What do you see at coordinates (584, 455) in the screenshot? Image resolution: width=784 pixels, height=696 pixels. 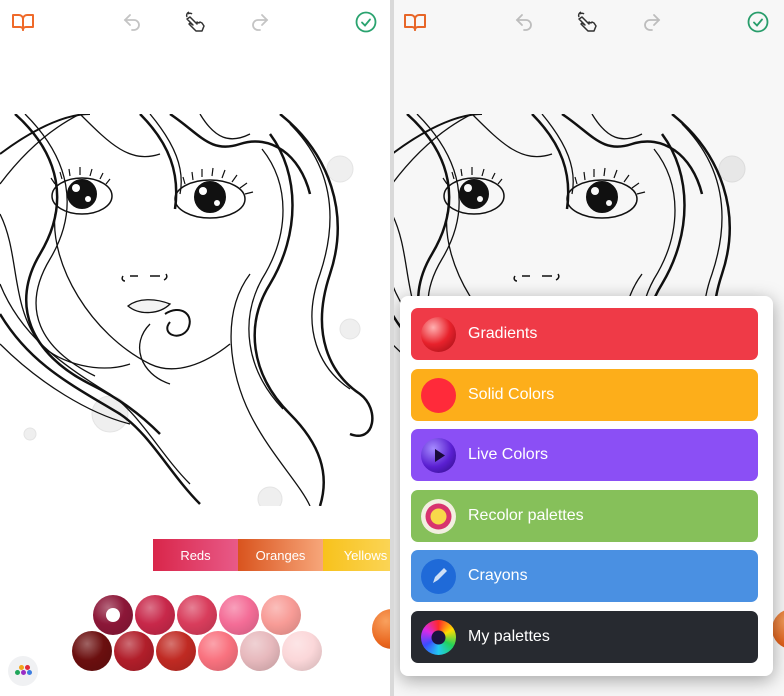 I see `menu-item-live-colors: Live Colors` at bounding box center [584, 455].